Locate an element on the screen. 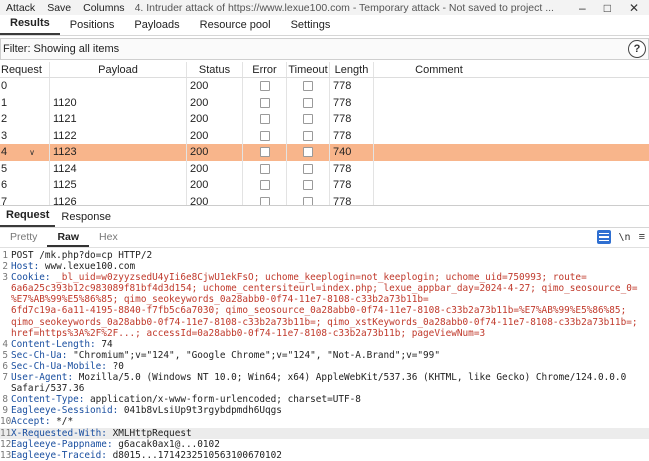 The image size is (649, 461). line-content: Content-Length: 74 is located at coordinates (330, 344).